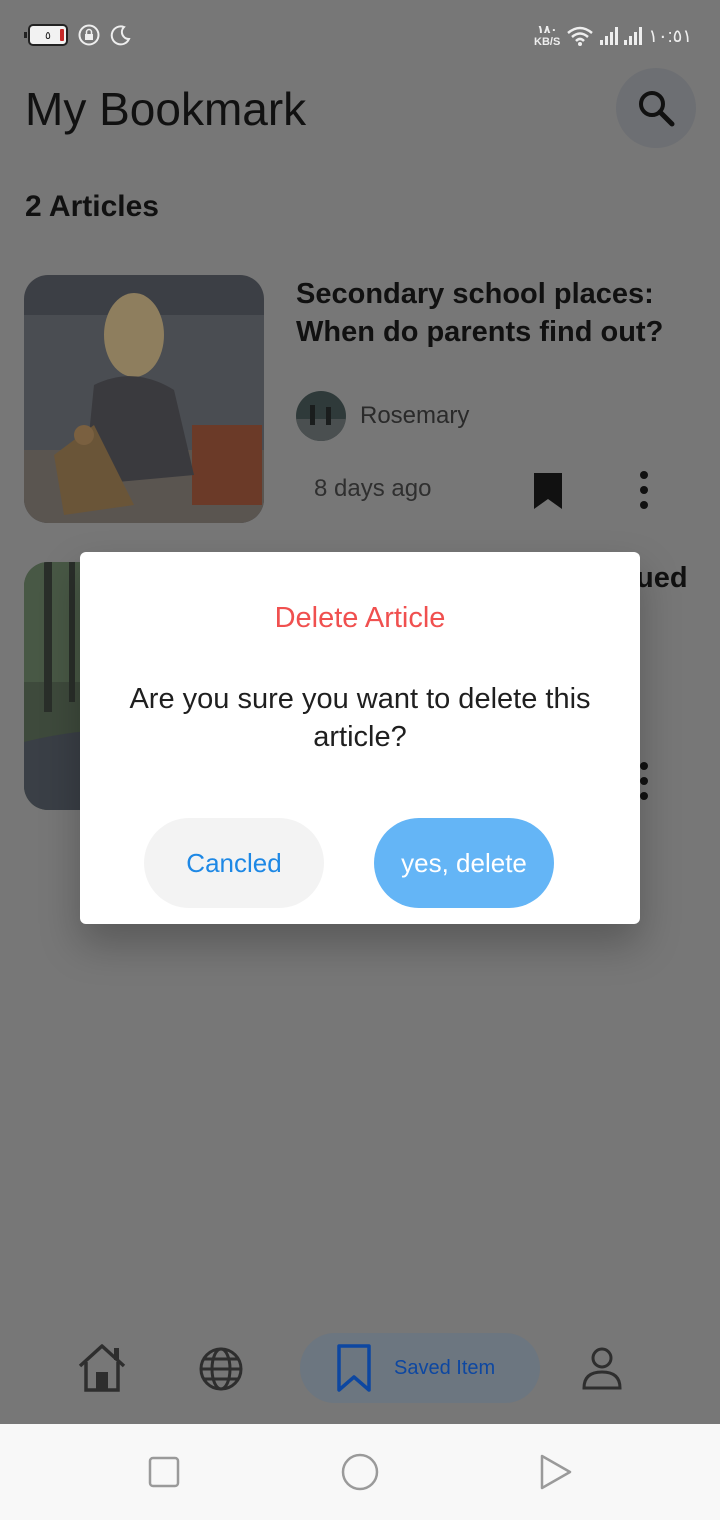 This screenshot has height=1520, width=720. Describe the element at coordinates (580, 36) in the screenshot. I see `wifi-icon` at that location.